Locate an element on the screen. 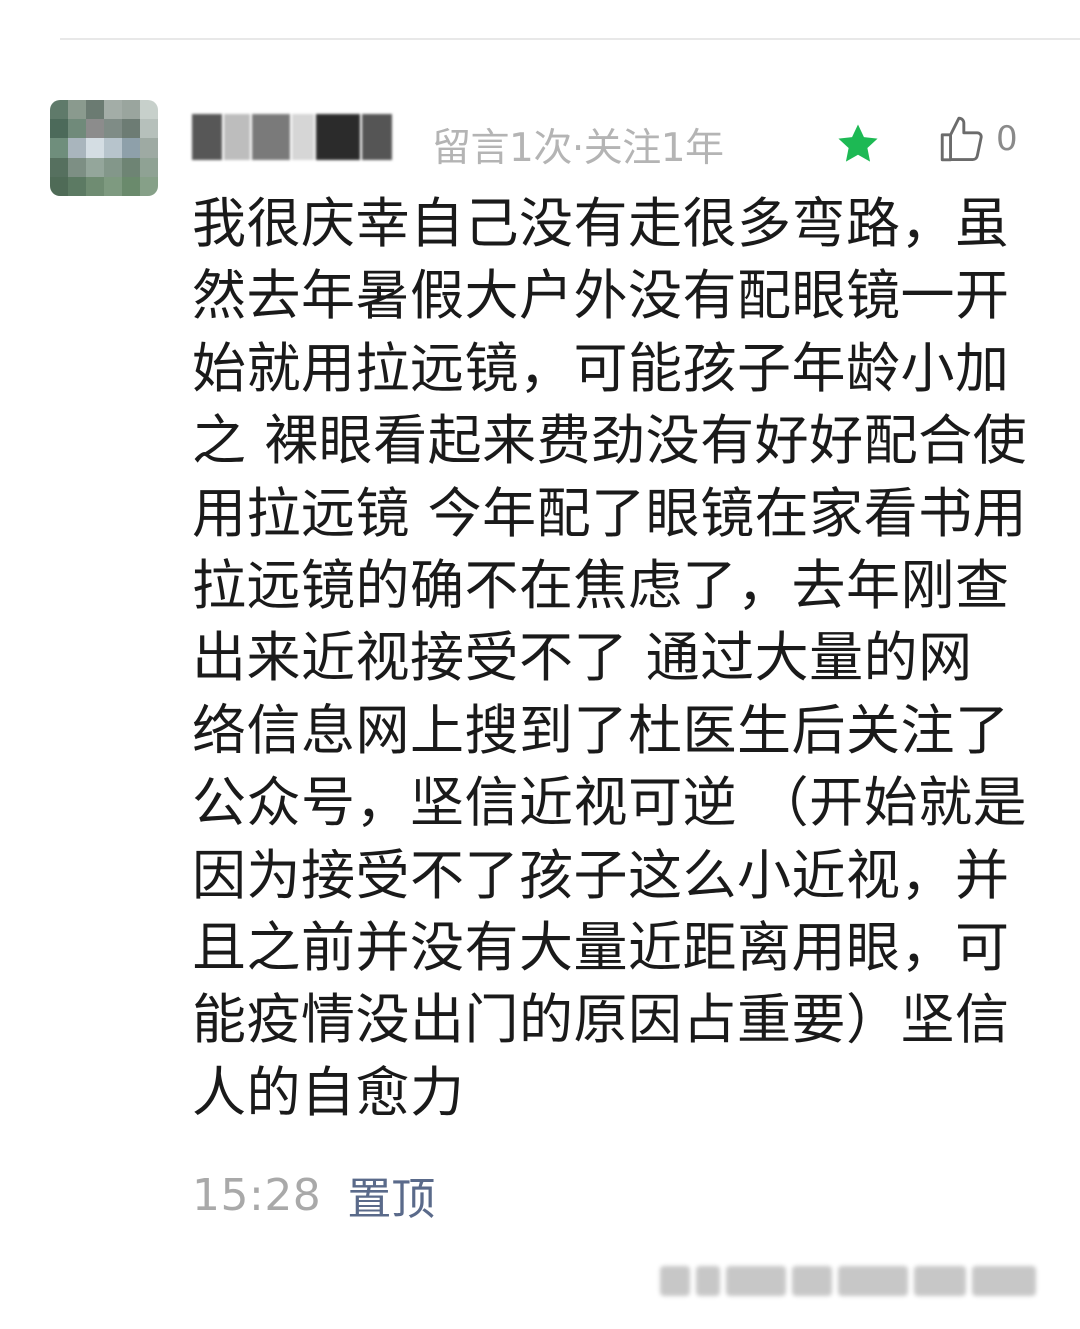  like-button: 0 is located at coordinates (978, 139).